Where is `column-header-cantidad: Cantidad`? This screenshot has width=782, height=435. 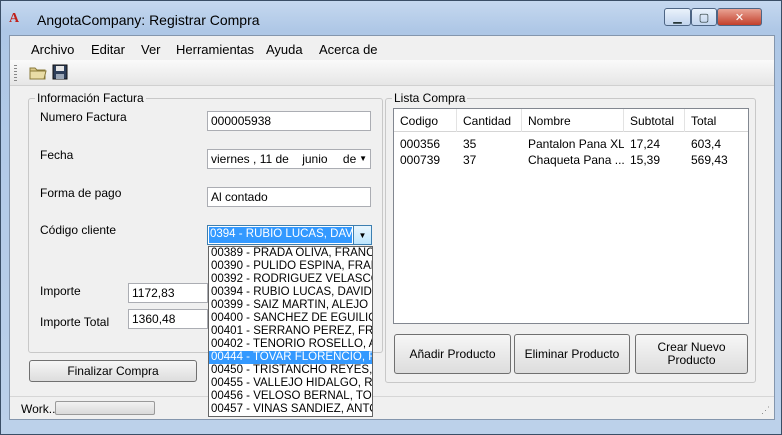
column-header-cantidad: Cantidad is located at coordinates (489, 120).